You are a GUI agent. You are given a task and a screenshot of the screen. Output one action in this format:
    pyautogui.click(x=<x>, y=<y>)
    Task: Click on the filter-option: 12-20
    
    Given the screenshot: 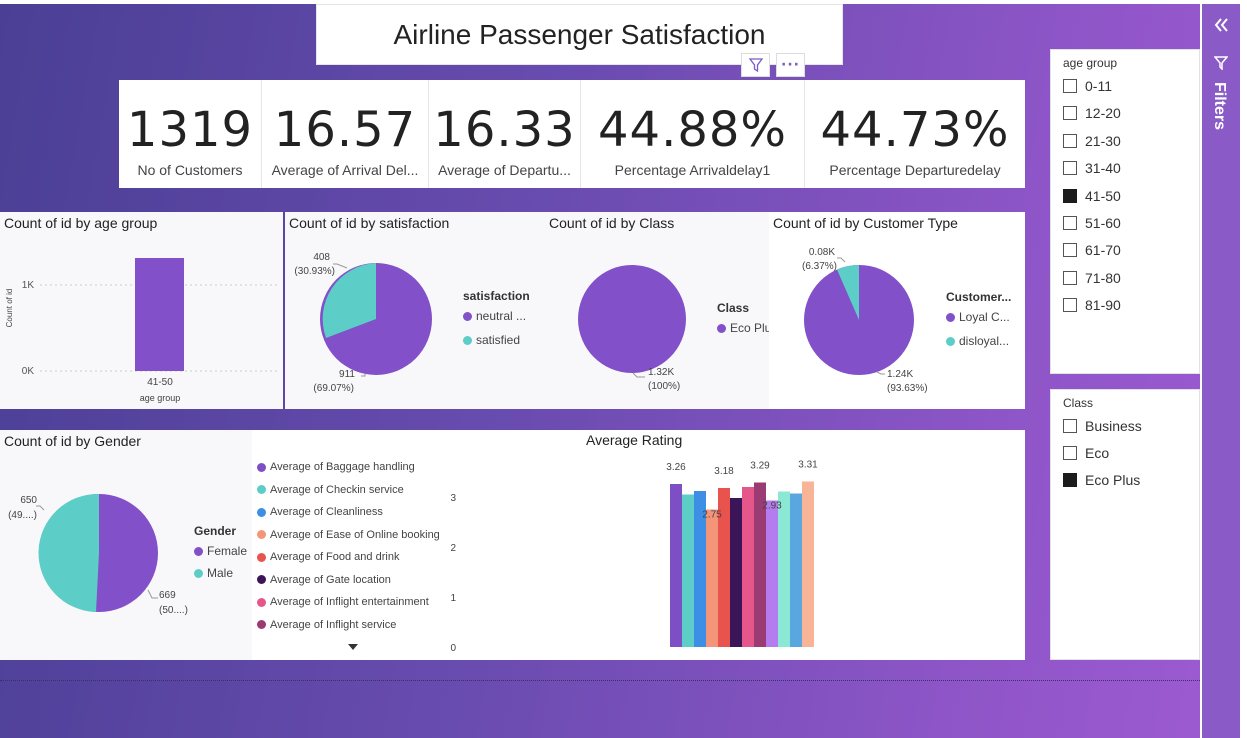 What is the action you would take?
    pyautogui.click(x=1092, y=113)
    